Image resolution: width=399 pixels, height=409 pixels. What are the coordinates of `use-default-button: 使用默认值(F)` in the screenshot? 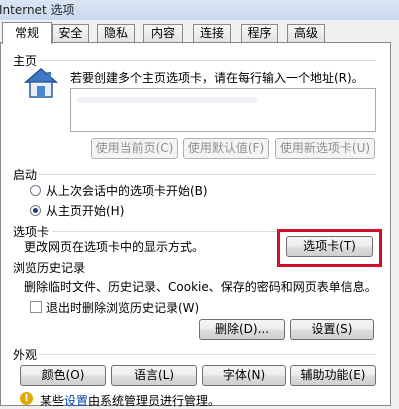 It's located at (226, 148).